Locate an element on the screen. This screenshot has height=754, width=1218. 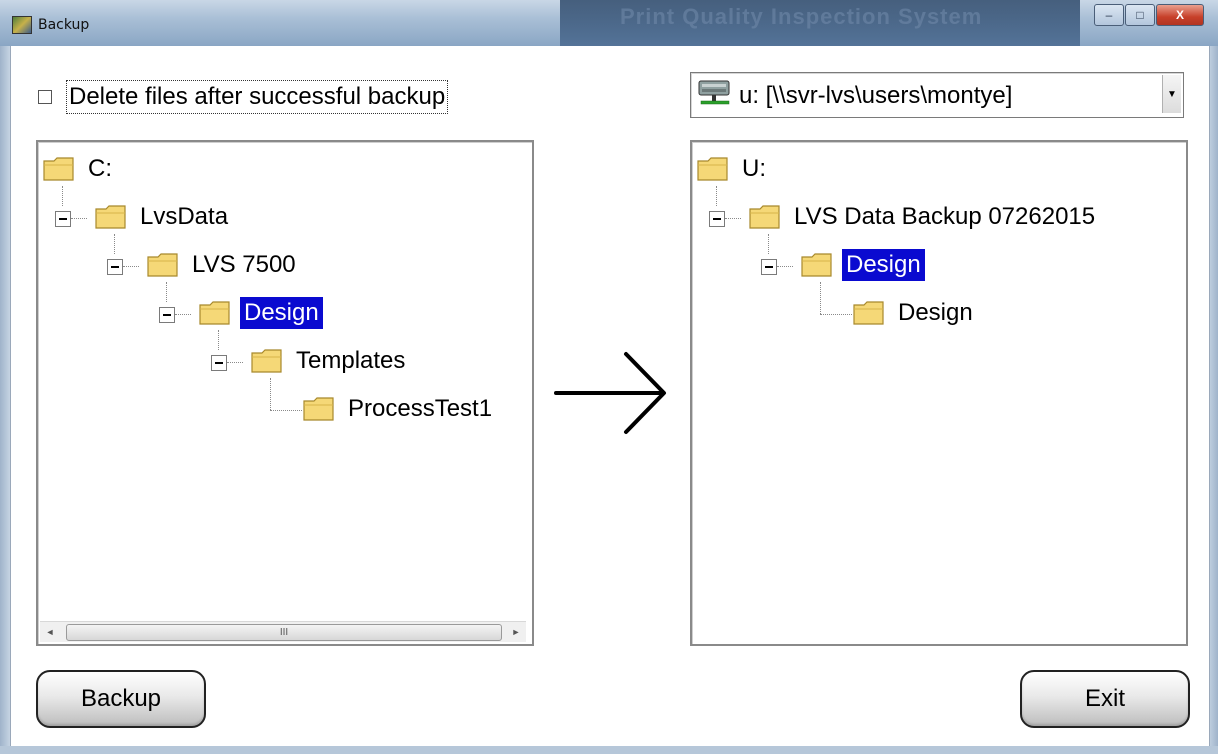
tree-node-label: LVS Data Backup 07262015 is located at coordinates (945, 216).